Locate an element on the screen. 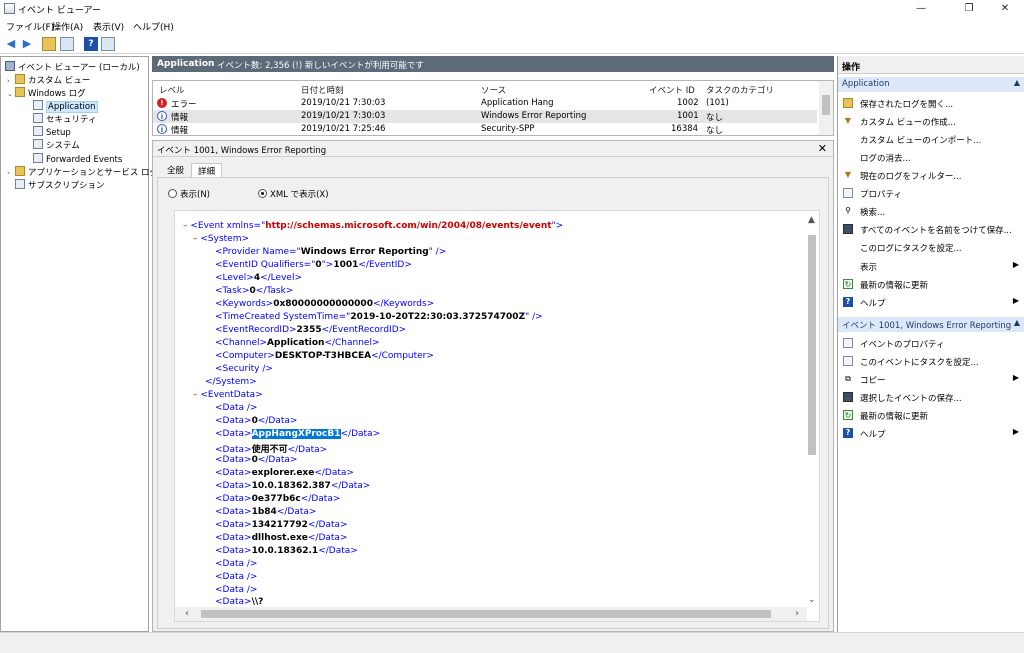 Image resolution: width=1024 pixels, height=653 pixels. action-refresh-event: ↻ 最新の情報に更新 is located at coordinates (931, 415).